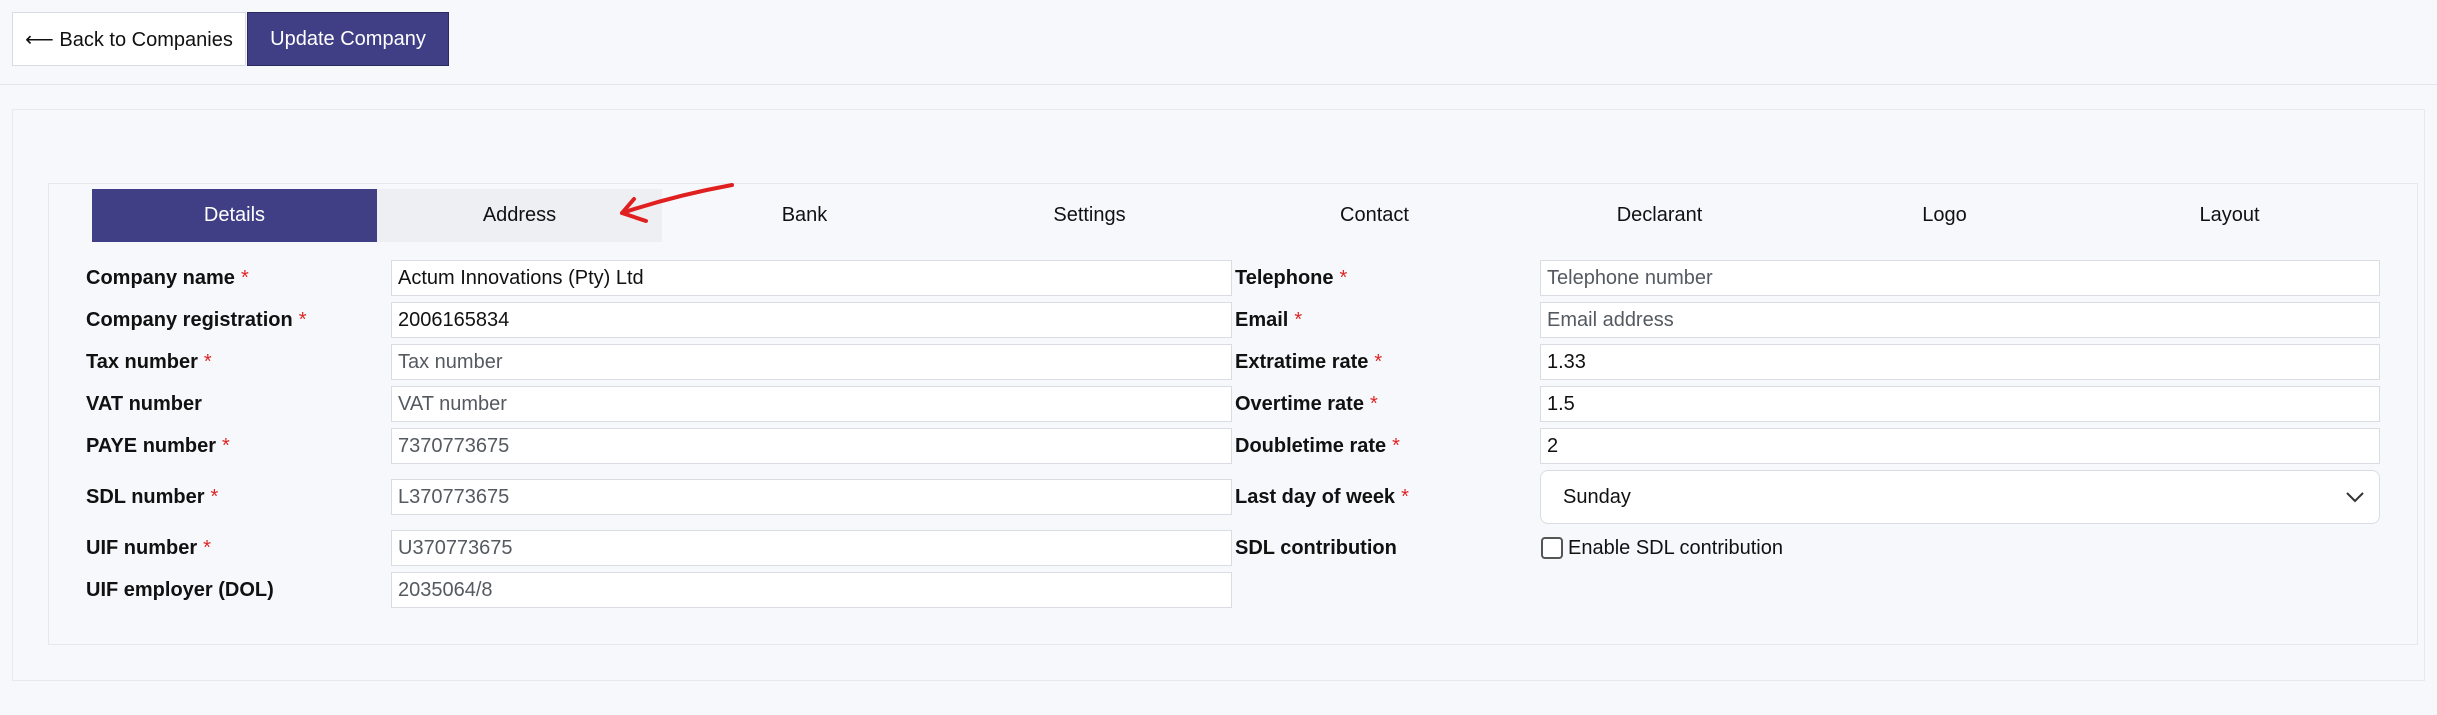 This screenshot has width=2437, height=715. I want to click on tab-logo: Logo, so click(1944, 215).